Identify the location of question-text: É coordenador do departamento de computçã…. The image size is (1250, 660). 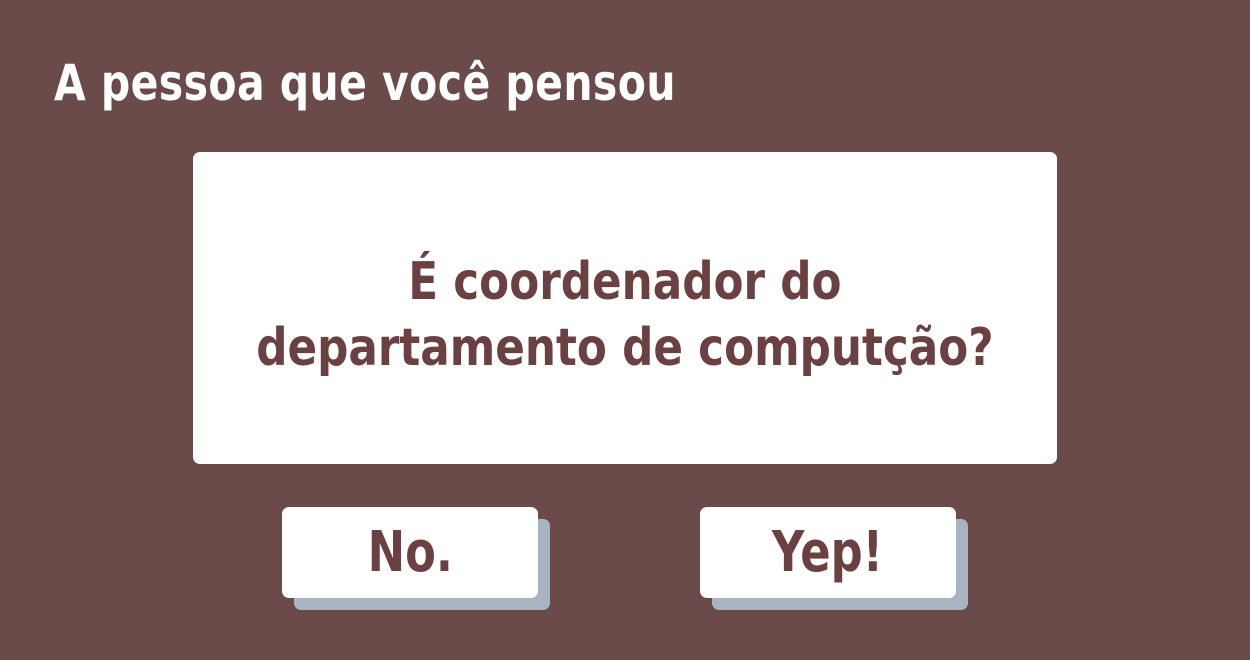
(624, 308).